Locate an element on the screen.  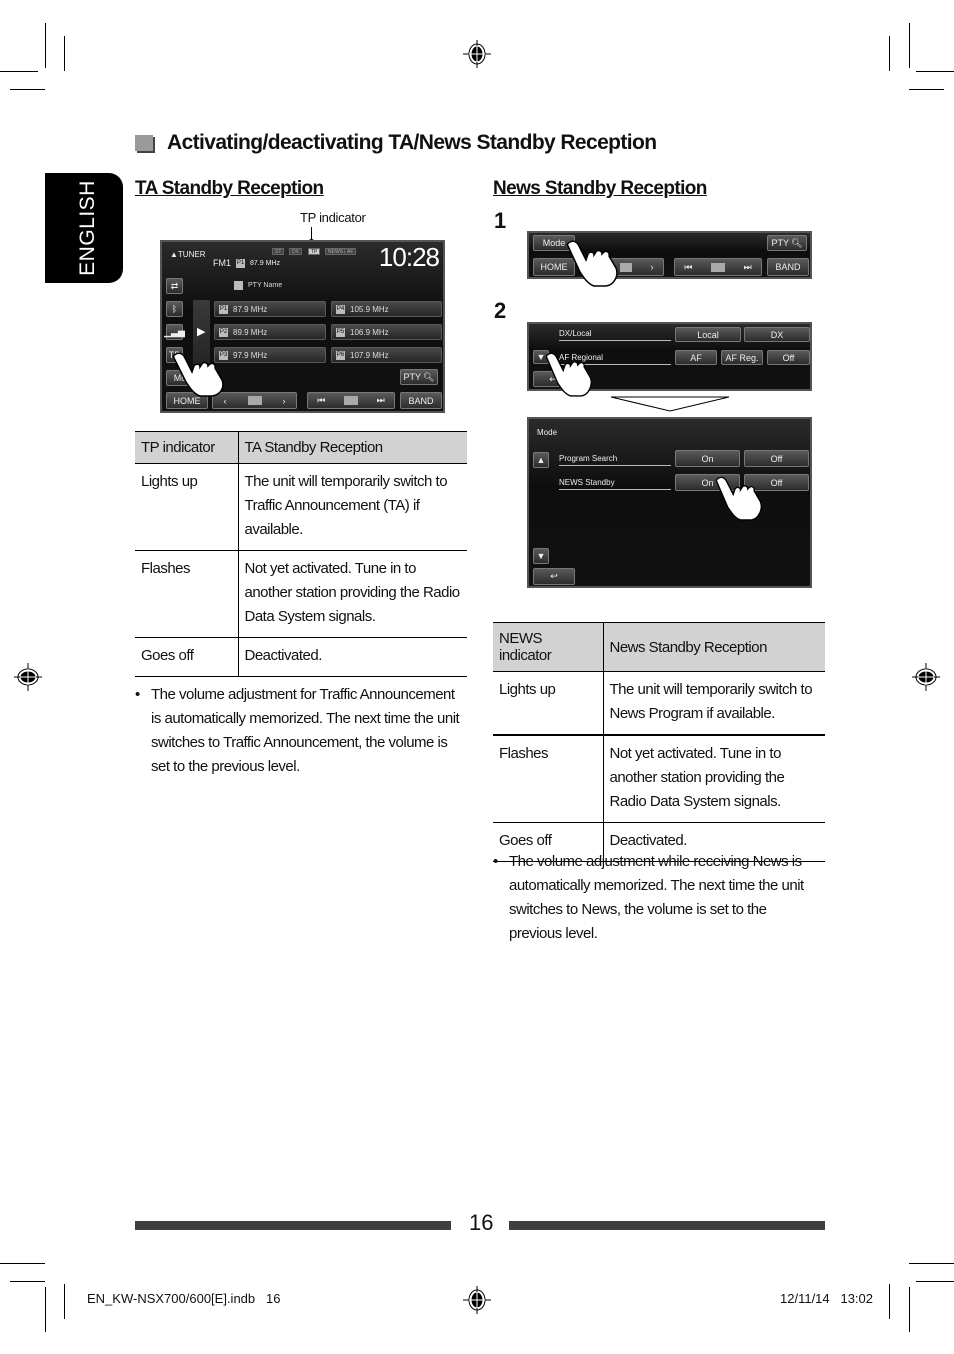
setting-label: NEWS Standby is located at coordinates (615, 484).